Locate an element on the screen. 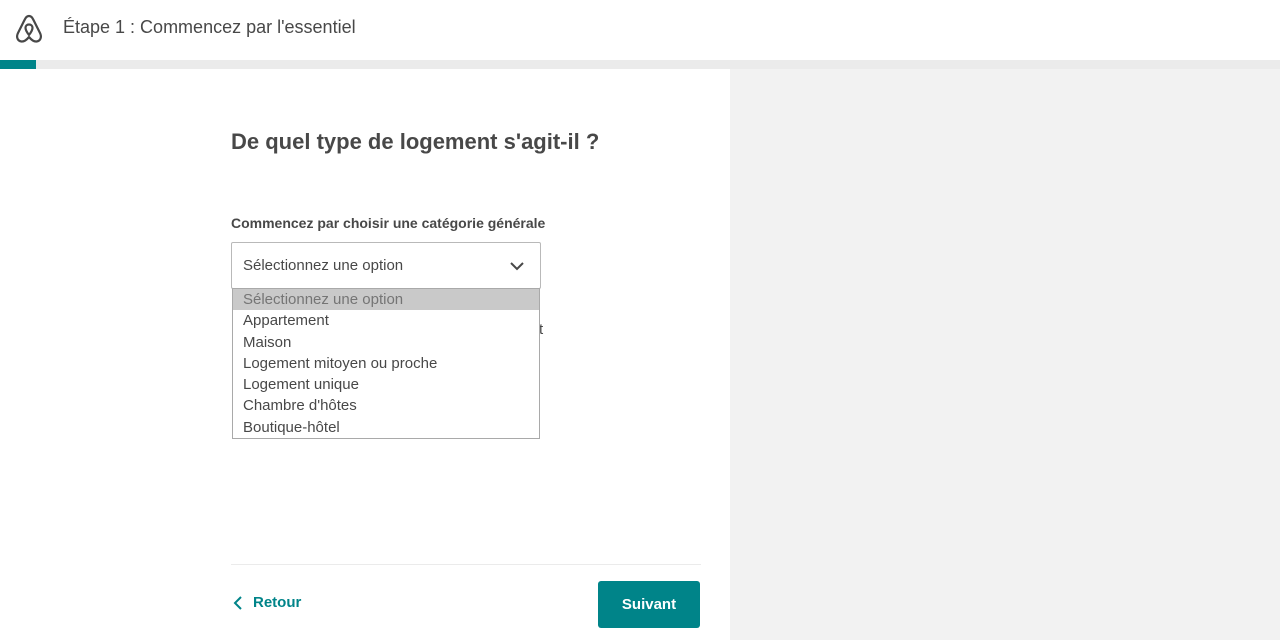  next-button: Suivant is located at coordinates (649, 604).